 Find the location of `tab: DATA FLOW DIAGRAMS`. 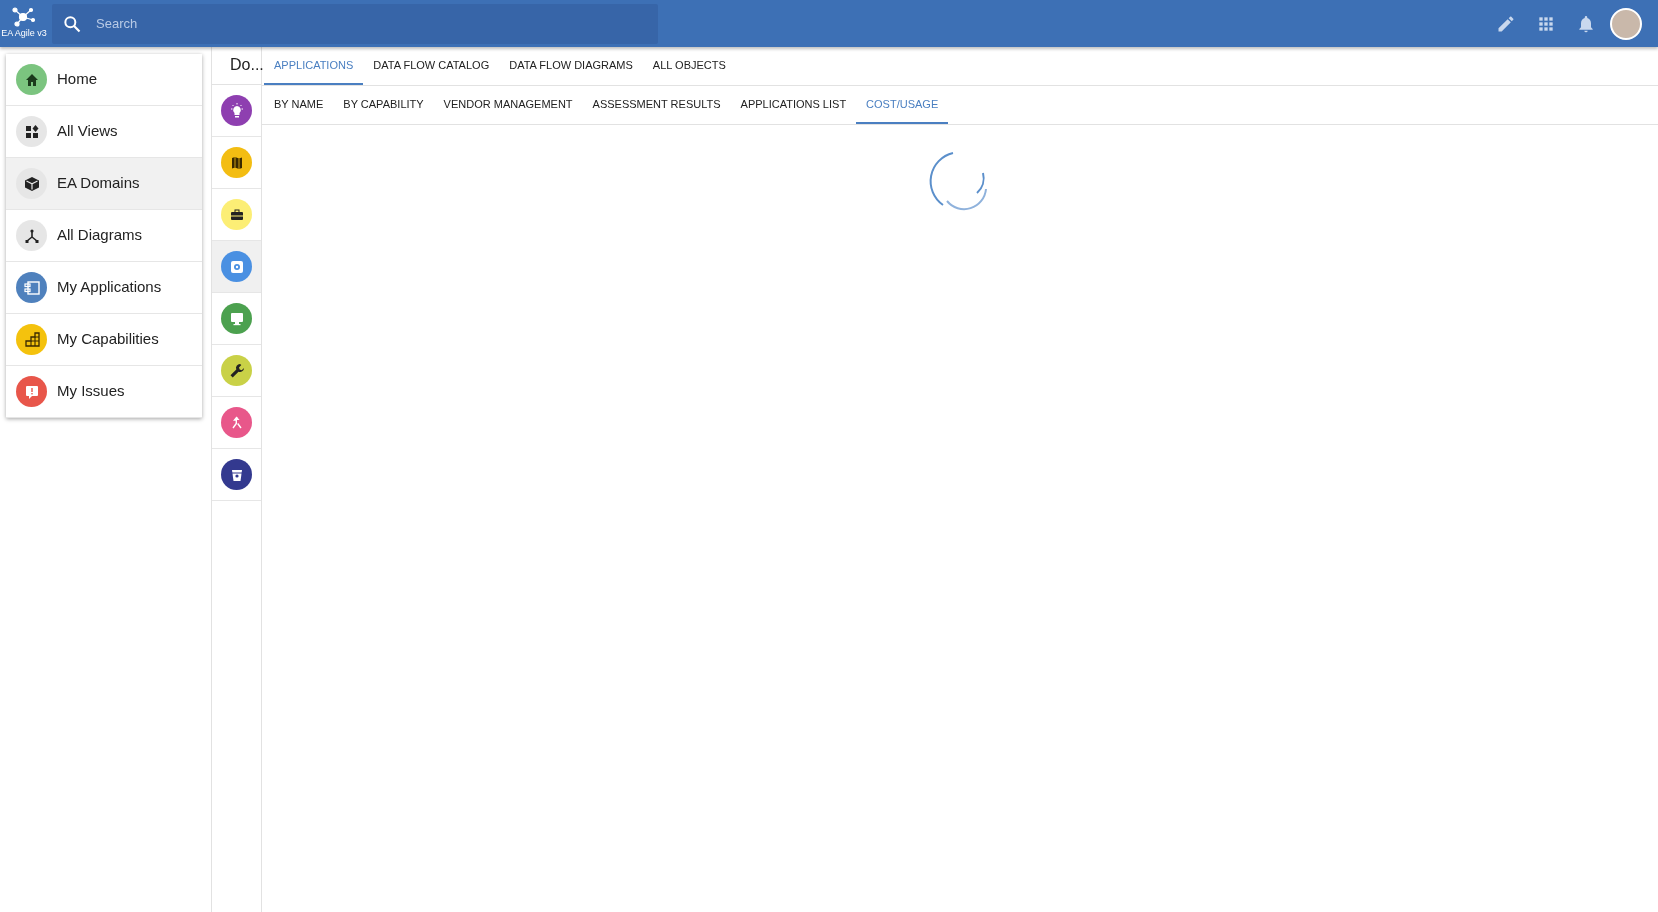

tab: DATA FLOW DIAGRAMS is located at coordinates (571, 66).